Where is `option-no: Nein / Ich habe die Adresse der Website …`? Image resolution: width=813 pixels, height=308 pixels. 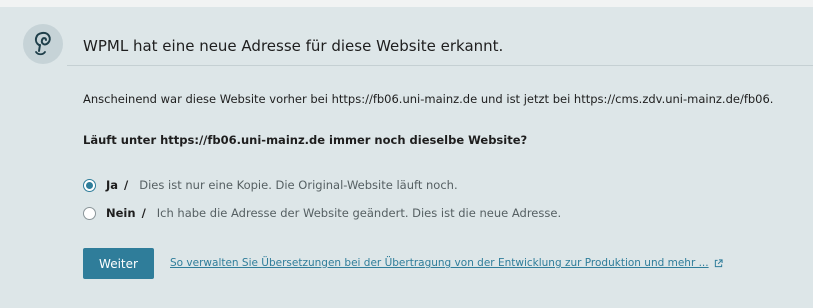 option-no: Nein / Ich habe die Adresse der Website … is located at coordinates (322, 213).